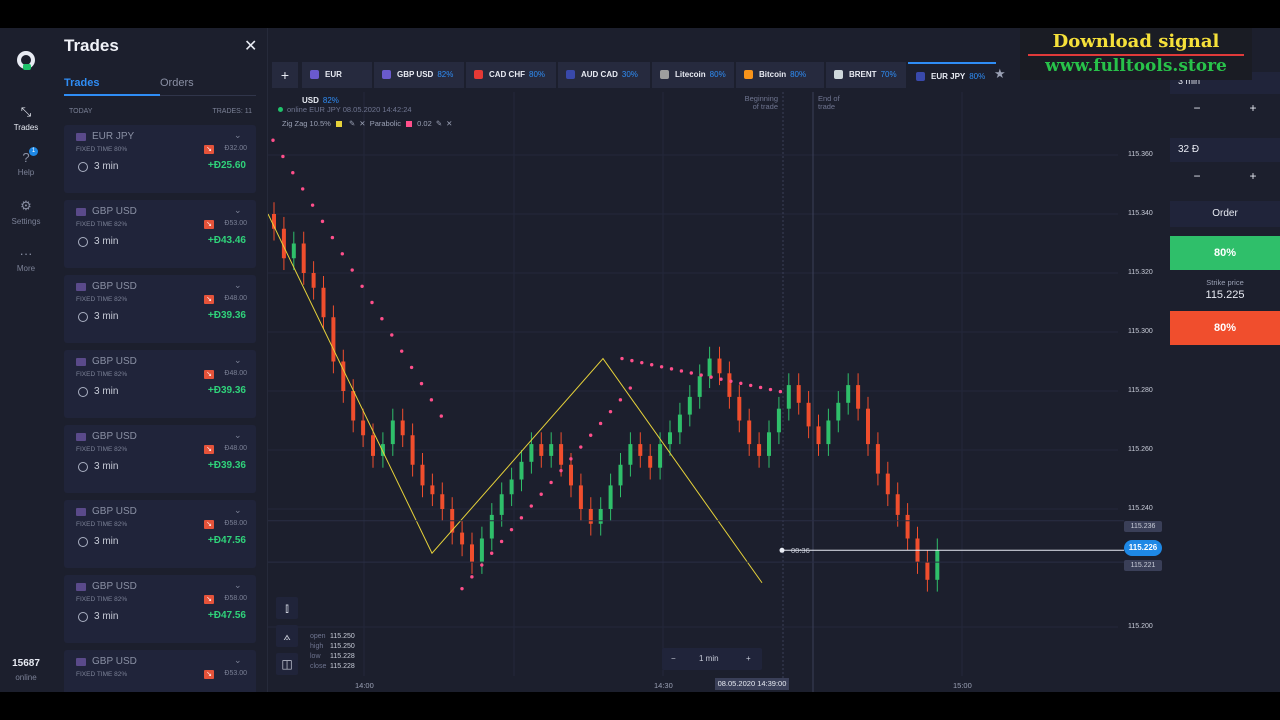 This screenshot has height=720, width=1280. What do you see at coordinates (250, 46) in the screenshot?
I see `close-icon: ✕` at bounding box center [250, 46].